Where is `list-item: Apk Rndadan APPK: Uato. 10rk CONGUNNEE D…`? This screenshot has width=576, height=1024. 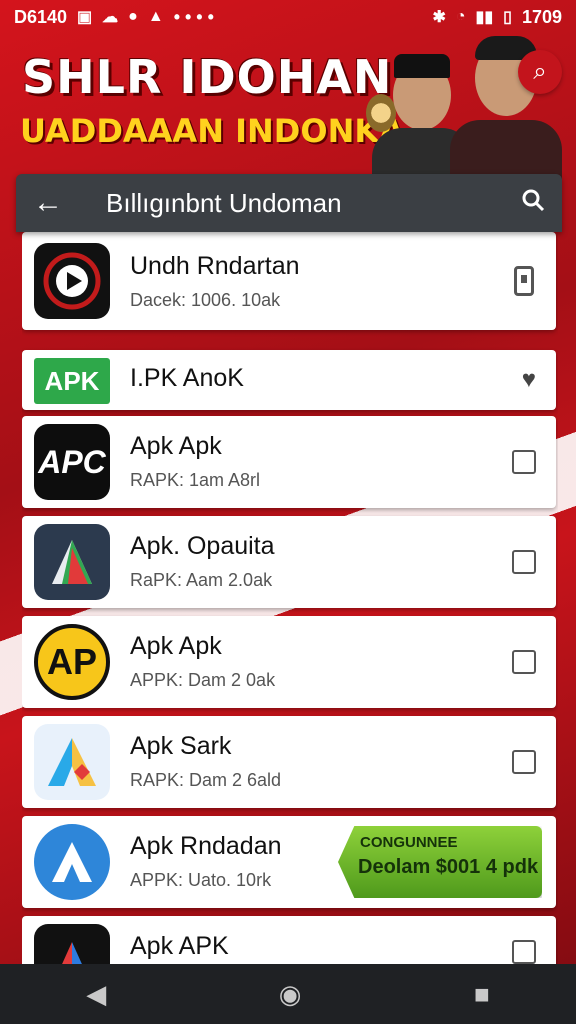
list-item: Apk Rndadan APPK: Uato. 10rk CONGUNNEE D… is located at coordinates (289, 862).